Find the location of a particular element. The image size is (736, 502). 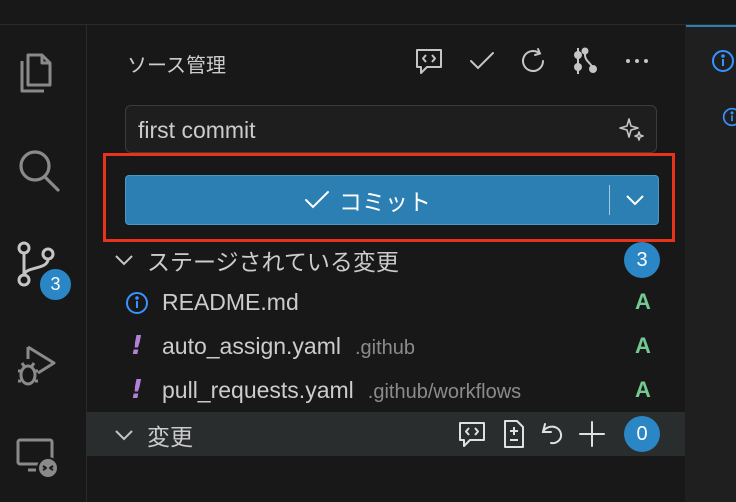

refresh-icon is located at coordinates (534, 61).